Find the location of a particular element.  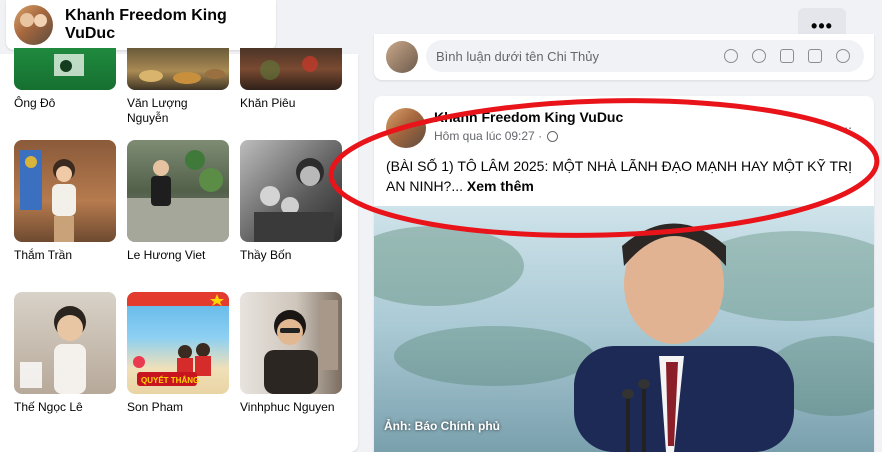

image-caption: Ảnh: Báo Chính phủ is located at coordinates (442, 426).